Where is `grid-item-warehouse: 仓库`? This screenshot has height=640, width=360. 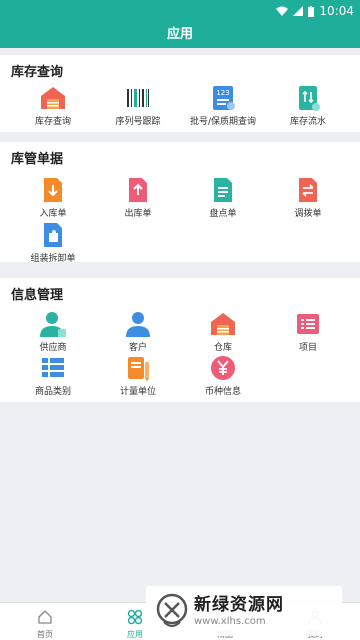 grid-item-warehouse: 仓库 is located at coordinates (223, 331).